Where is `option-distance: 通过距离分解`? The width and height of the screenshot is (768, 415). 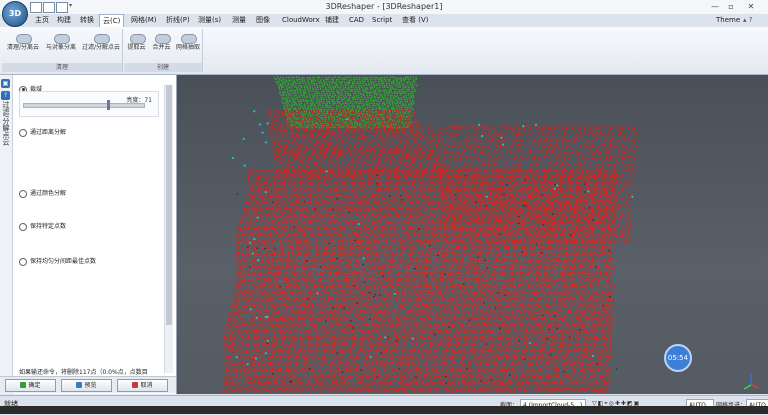 option-distance: 通过距离分解 is located at coordinates (42, 132).